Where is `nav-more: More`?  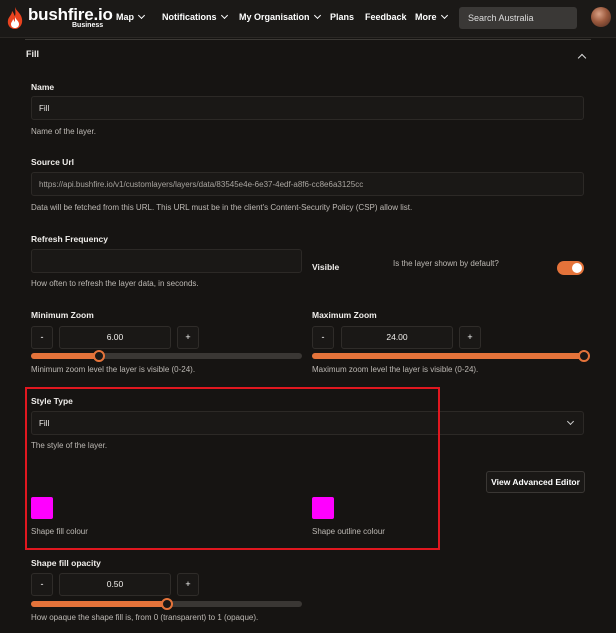 nav-more: More is located at coordinates (431, 16).